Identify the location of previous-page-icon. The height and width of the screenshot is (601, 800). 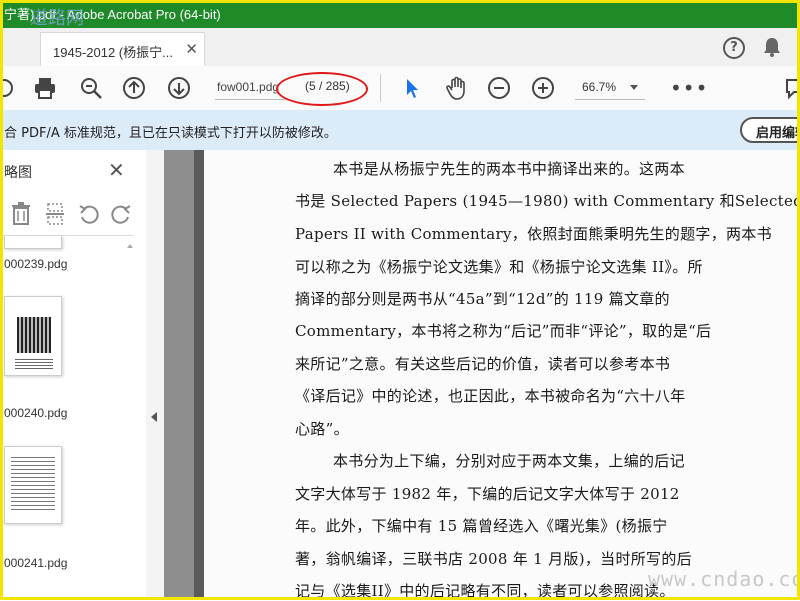
(134, 88).